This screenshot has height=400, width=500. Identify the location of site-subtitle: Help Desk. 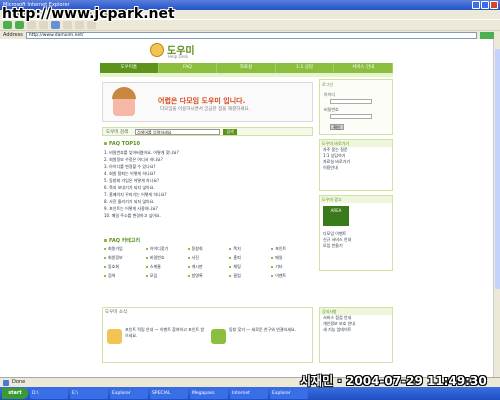
(178, 56).